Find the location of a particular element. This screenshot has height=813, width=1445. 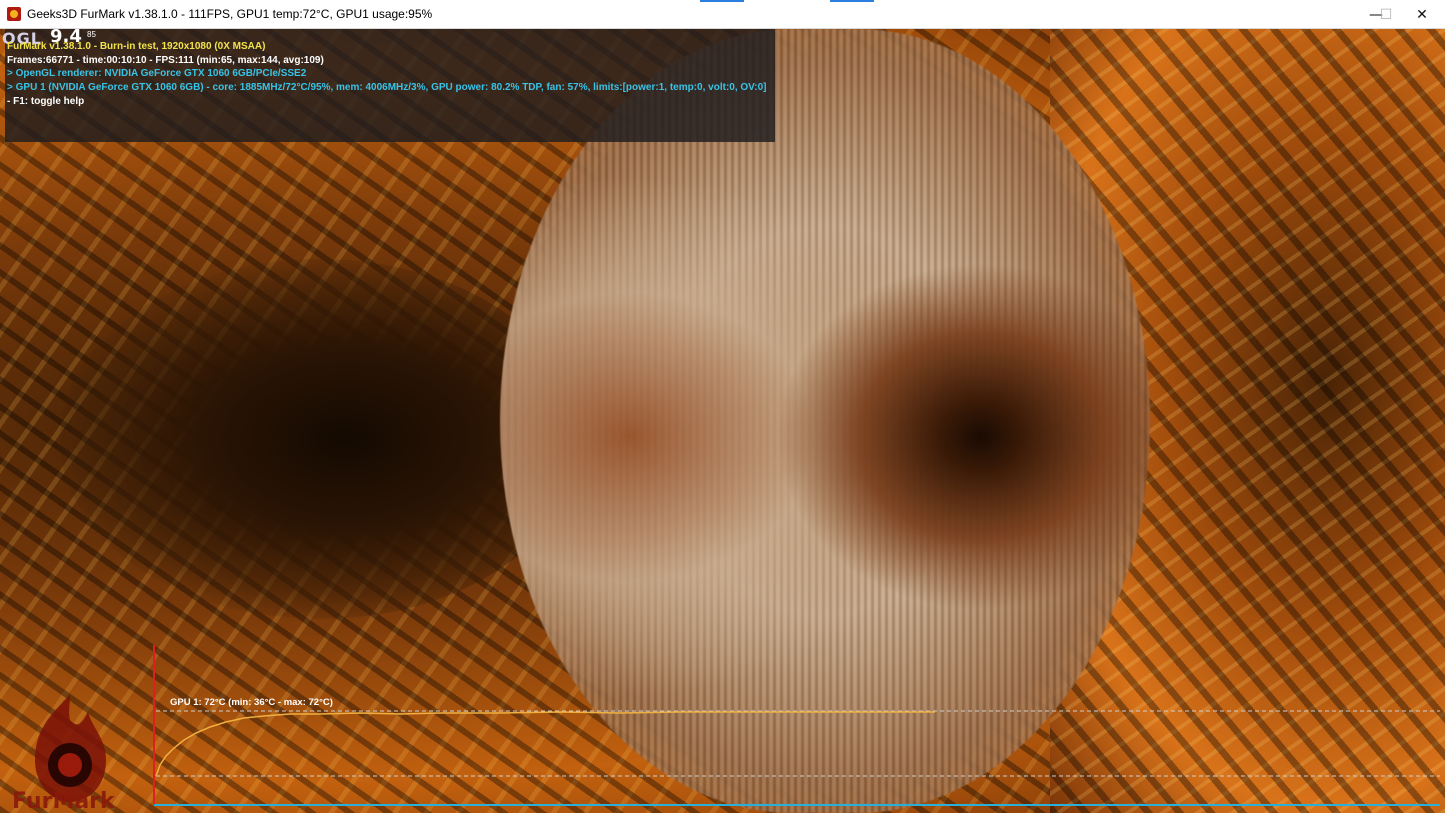

furmark-flame-logo: FurMark is located at coordinates (64, 754).